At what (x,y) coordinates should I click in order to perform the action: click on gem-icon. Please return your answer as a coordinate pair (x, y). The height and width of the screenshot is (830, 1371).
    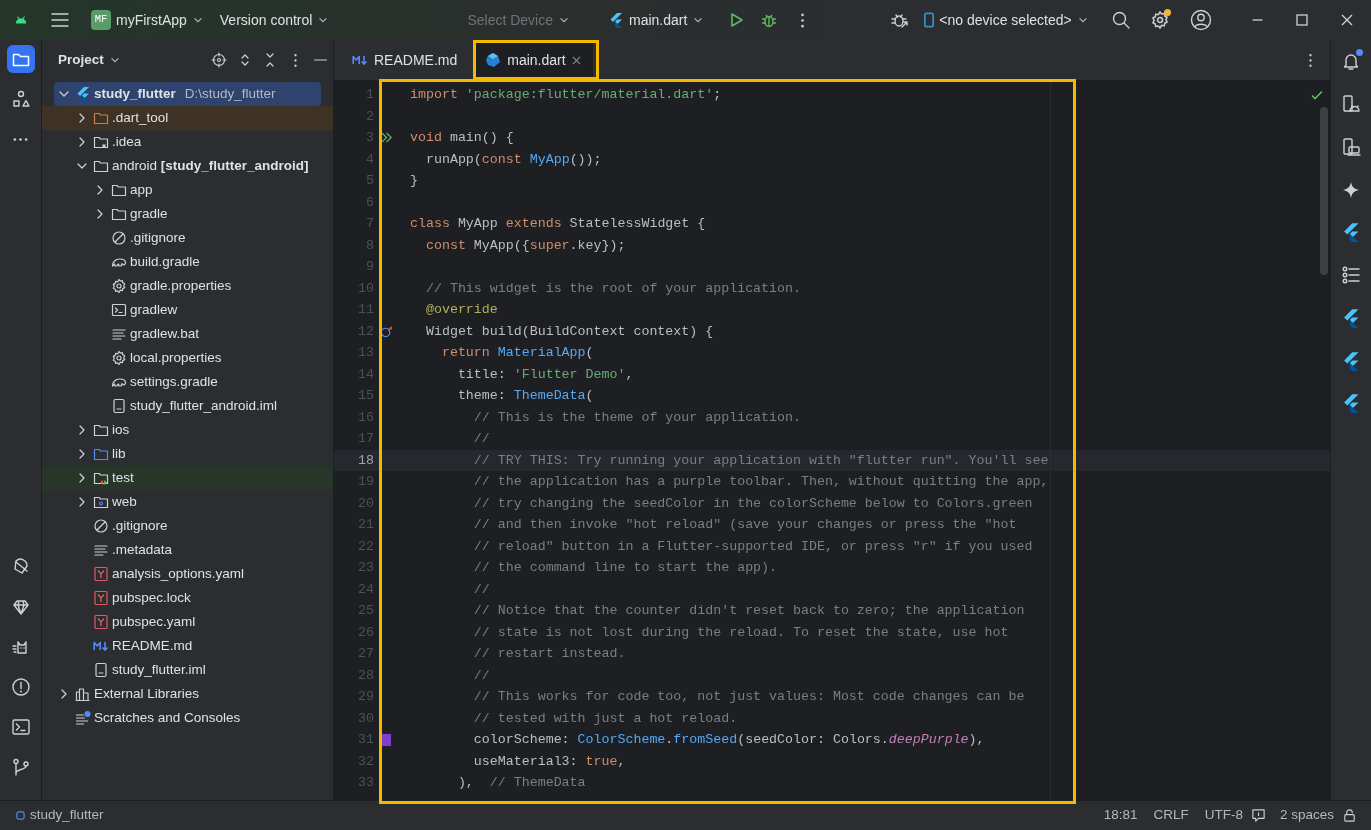
    Looking at the image, I should click on (20, 607).